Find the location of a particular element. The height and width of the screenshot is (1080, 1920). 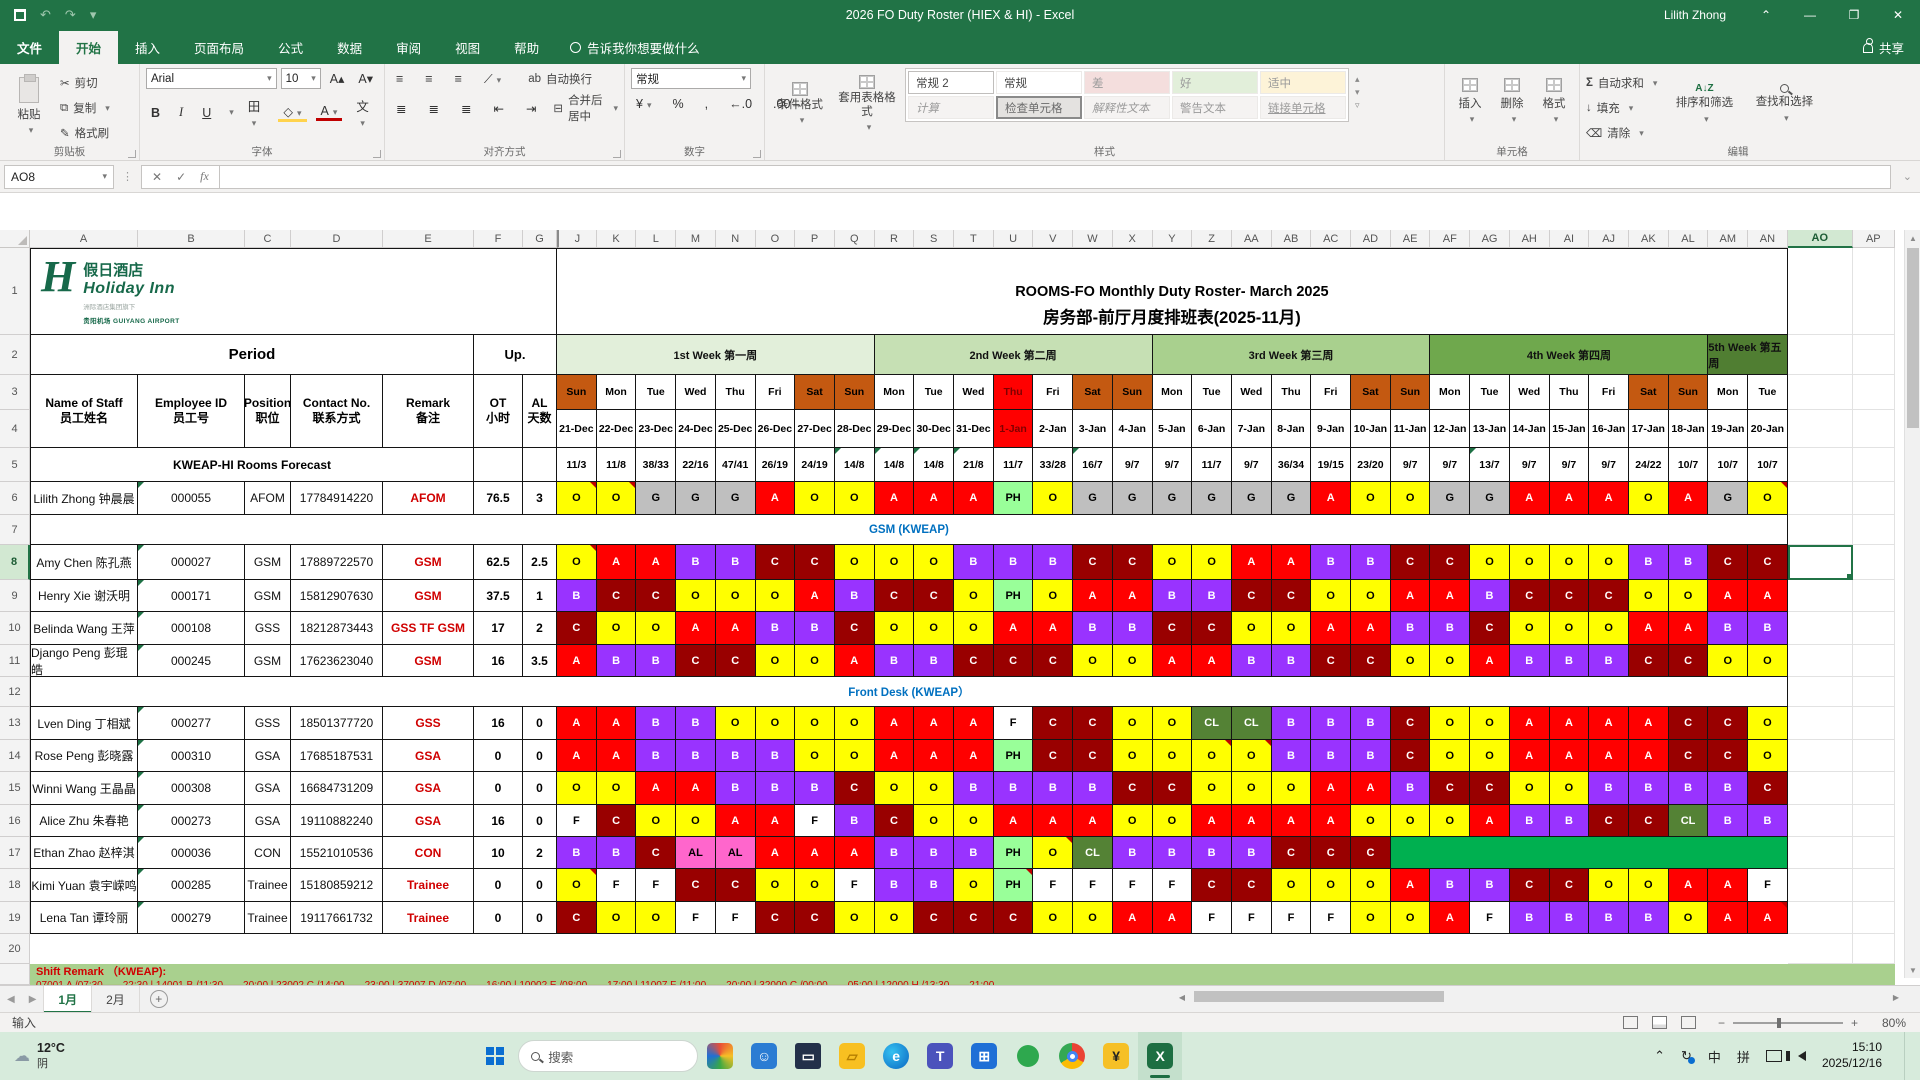

staff-contact-cell: 18501377720 is located at coordinates (337, 723).